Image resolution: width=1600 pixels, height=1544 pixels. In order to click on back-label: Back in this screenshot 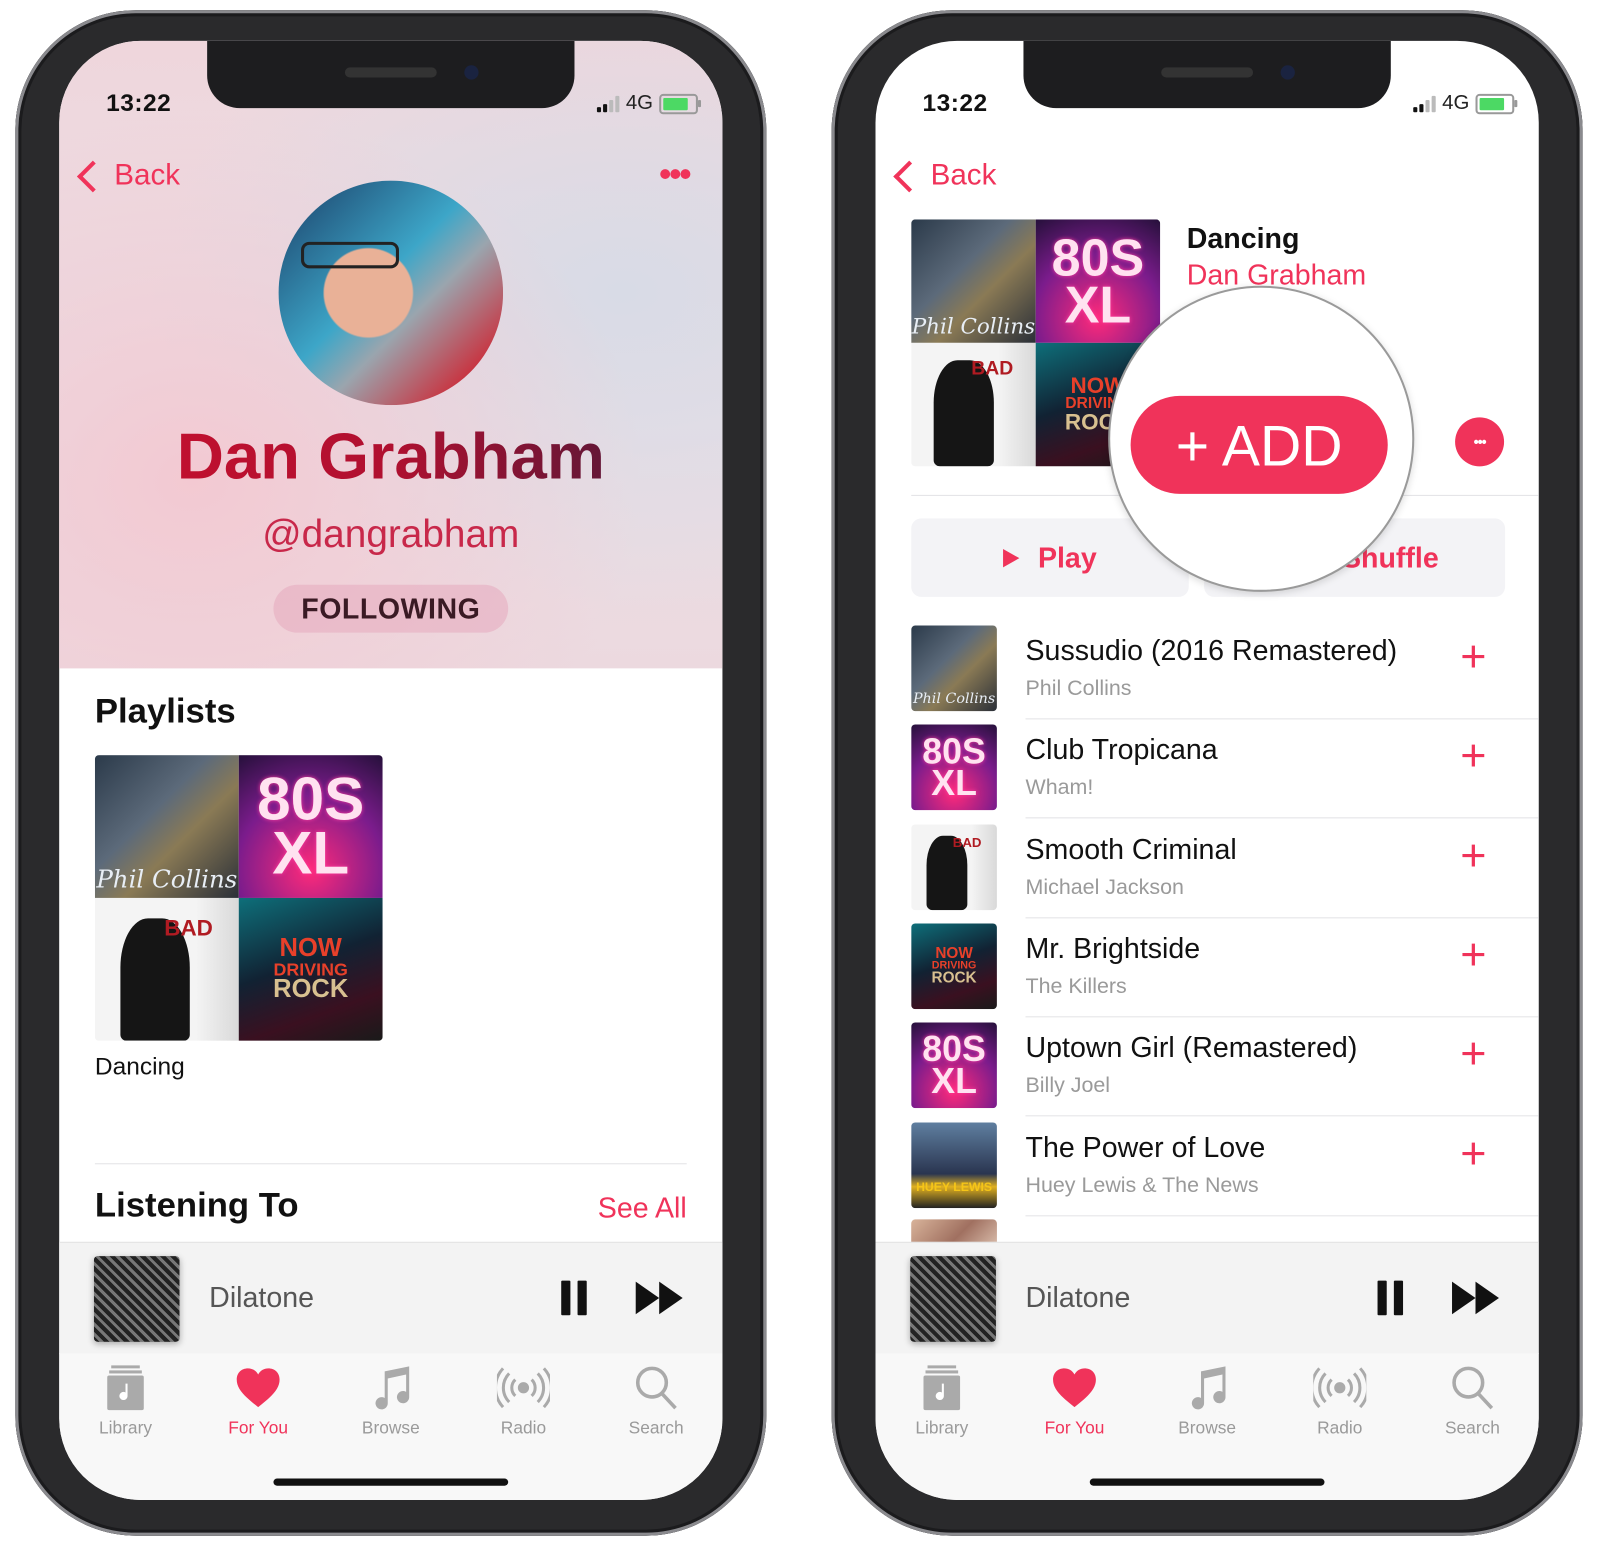, I will do `click(963, 175)`.